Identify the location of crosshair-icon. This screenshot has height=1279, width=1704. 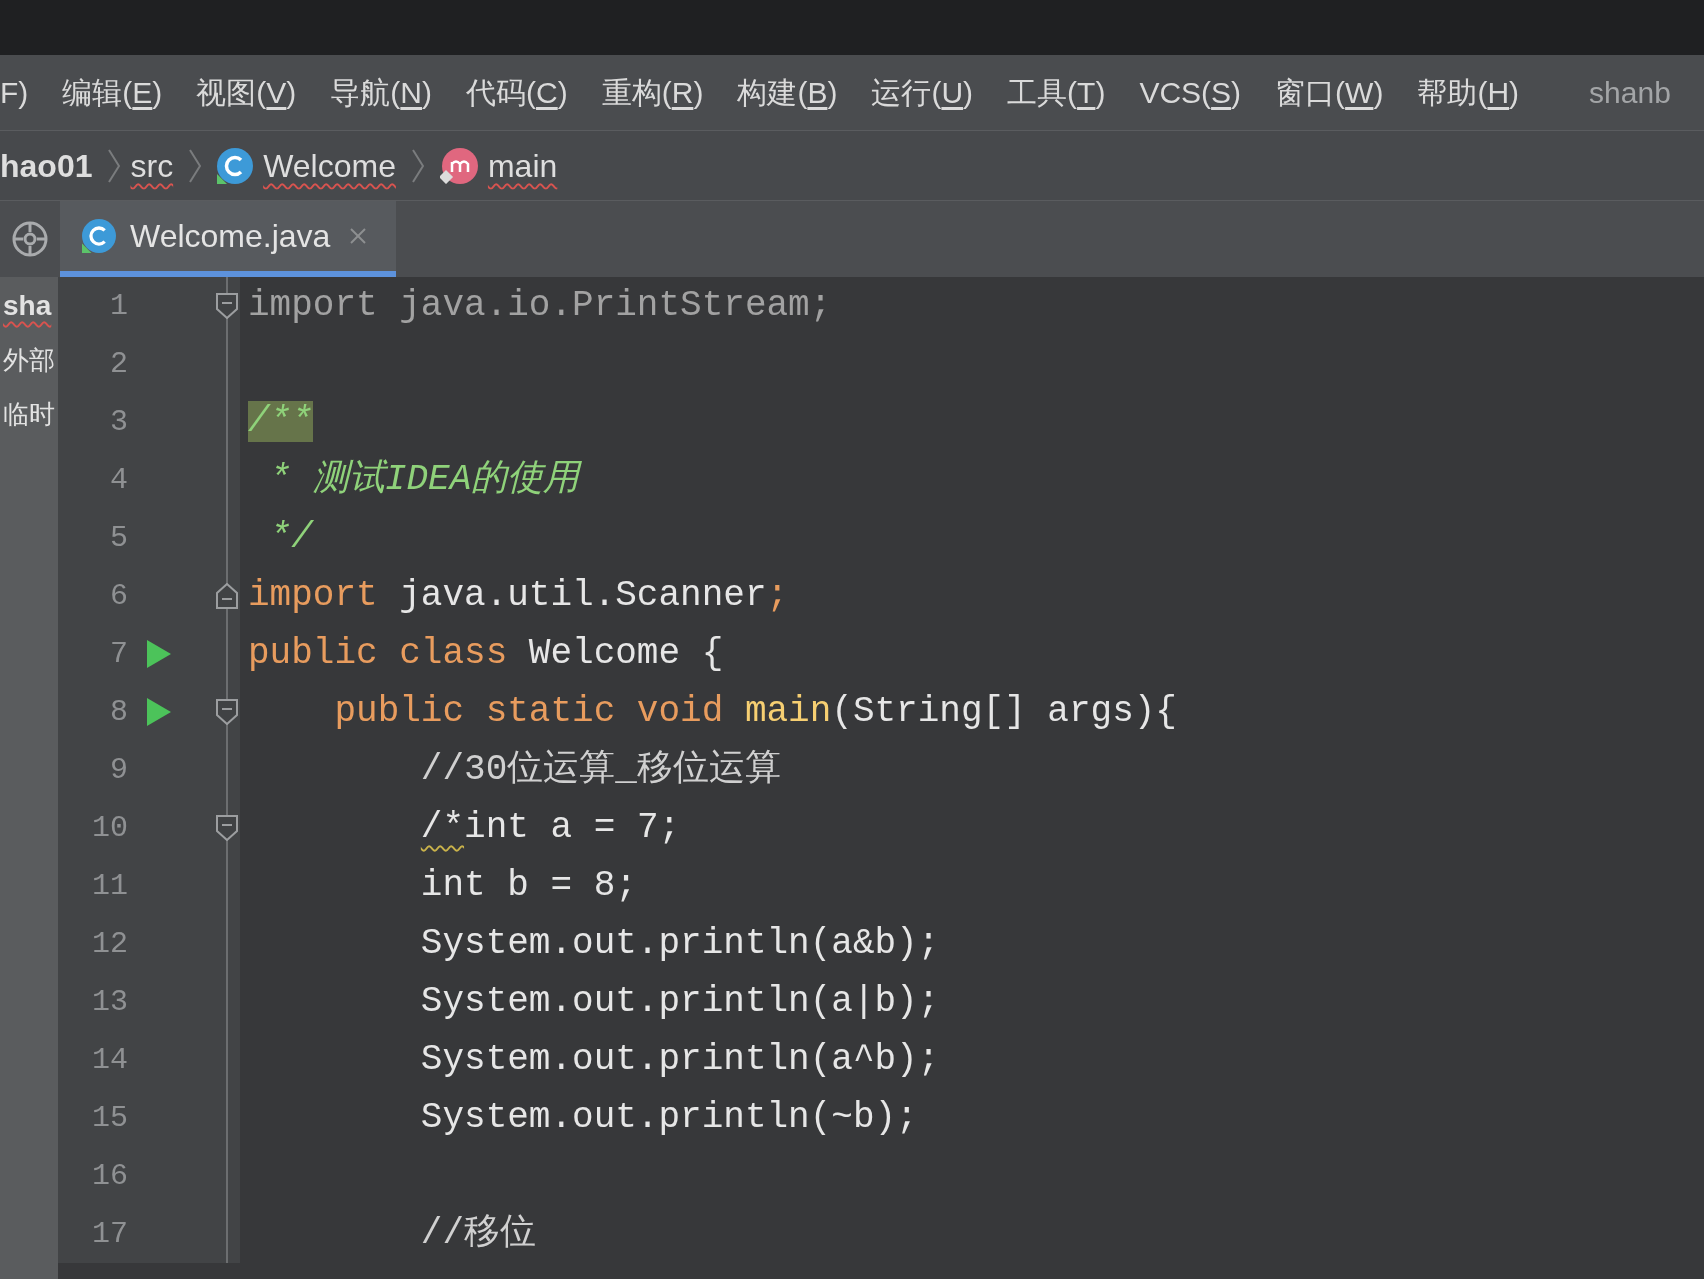
(30, 239).